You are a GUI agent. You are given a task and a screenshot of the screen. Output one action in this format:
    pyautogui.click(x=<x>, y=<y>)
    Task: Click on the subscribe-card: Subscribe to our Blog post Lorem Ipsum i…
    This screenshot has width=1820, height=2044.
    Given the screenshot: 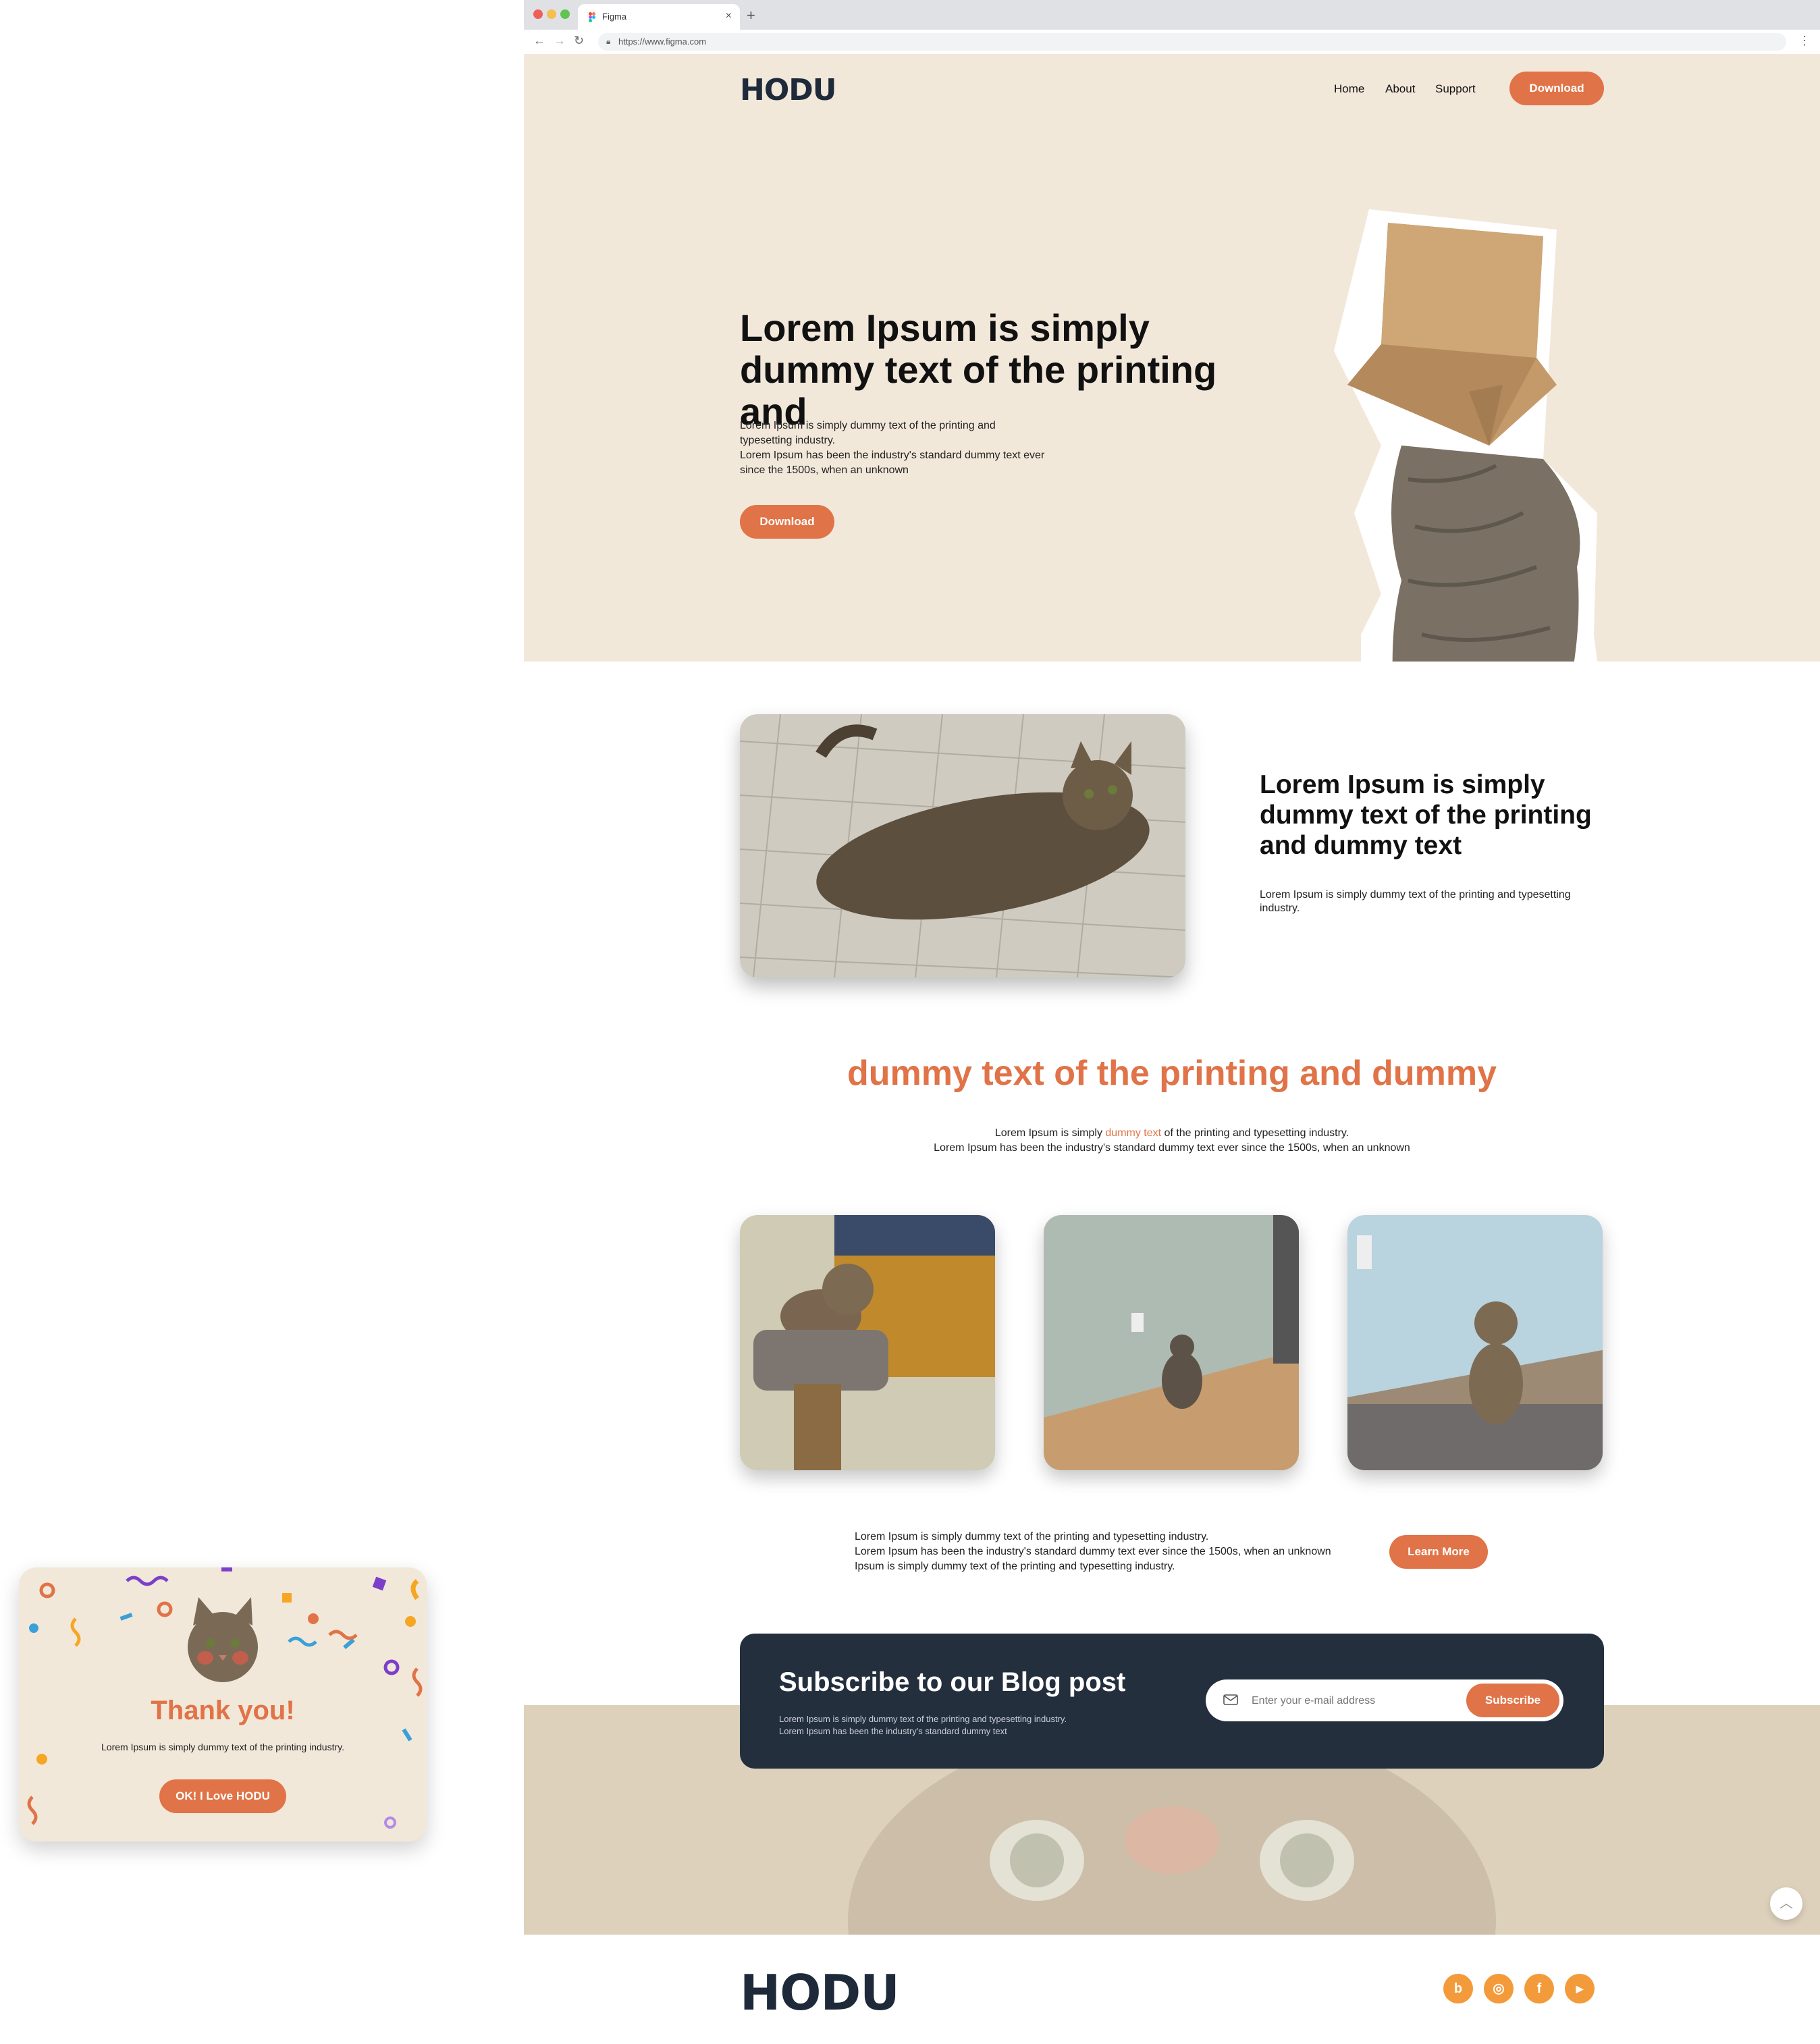 What is the action you would take?
    pyautogui.click(x=1172, y=1701)
    